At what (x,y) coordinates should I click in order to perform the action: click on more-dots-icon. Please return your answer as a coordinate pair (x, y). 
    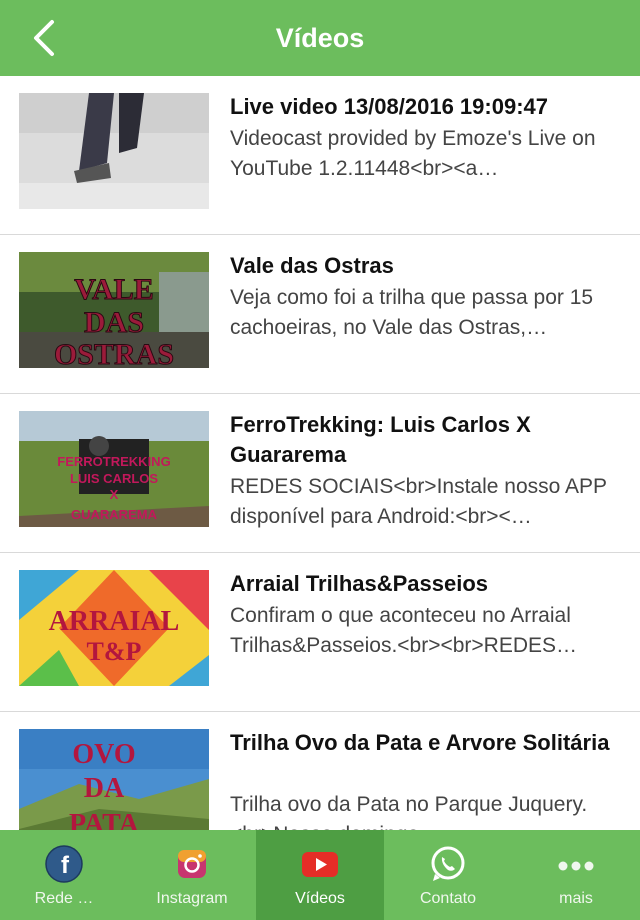
    Looking at the image, I should click on (576, 866).